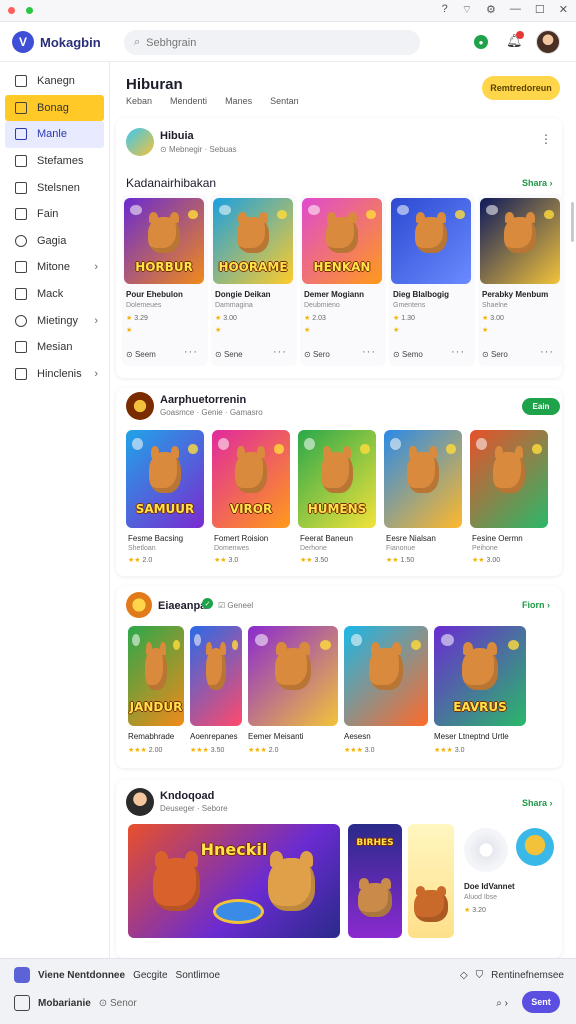 This screenshot has width=576, height=1024. I want to click on game-title: Eesre Nialsan, so click(411, 538).